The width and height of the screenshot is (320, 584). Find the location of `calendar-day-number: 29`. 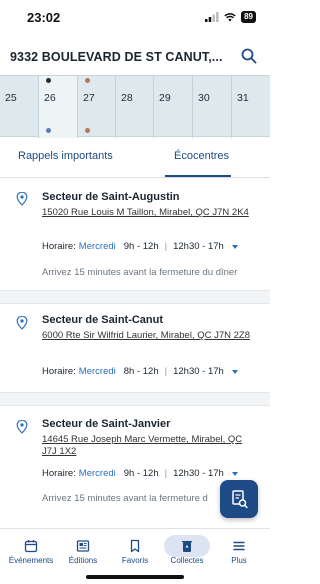

calendar-day-number: 29 is located at coordinates (165, 98).